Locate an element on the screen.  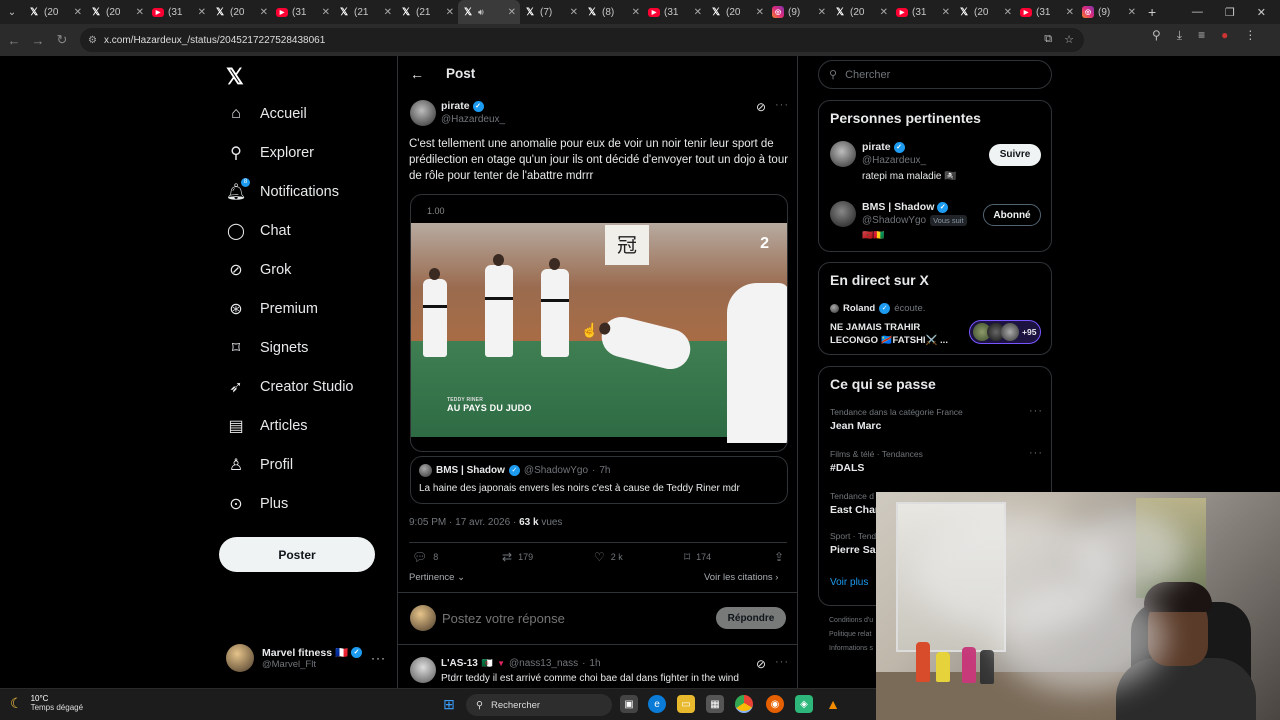
tab-list-button: ⌄ is located at coordinates (12, 12).